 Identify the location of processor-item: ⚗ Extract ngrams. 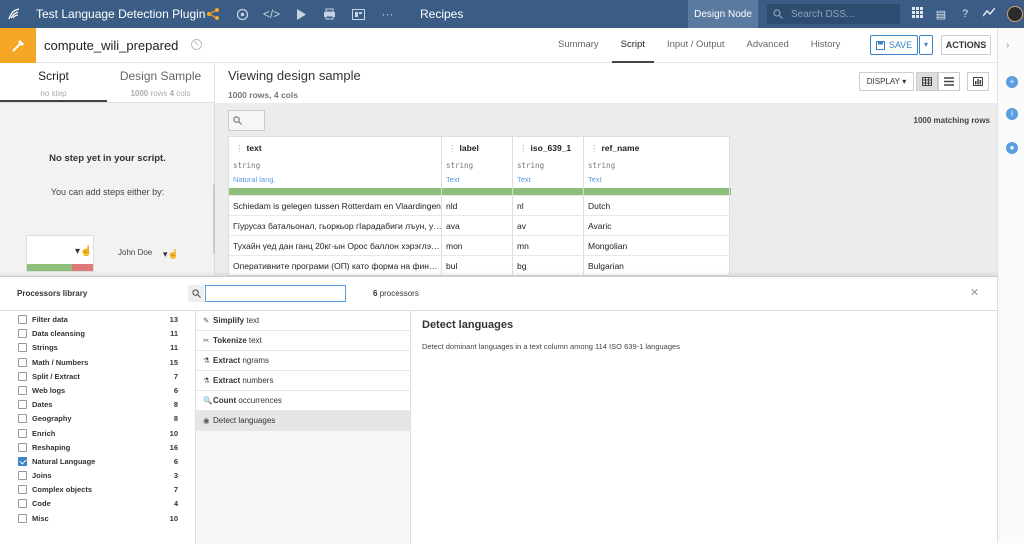
(303, 361).